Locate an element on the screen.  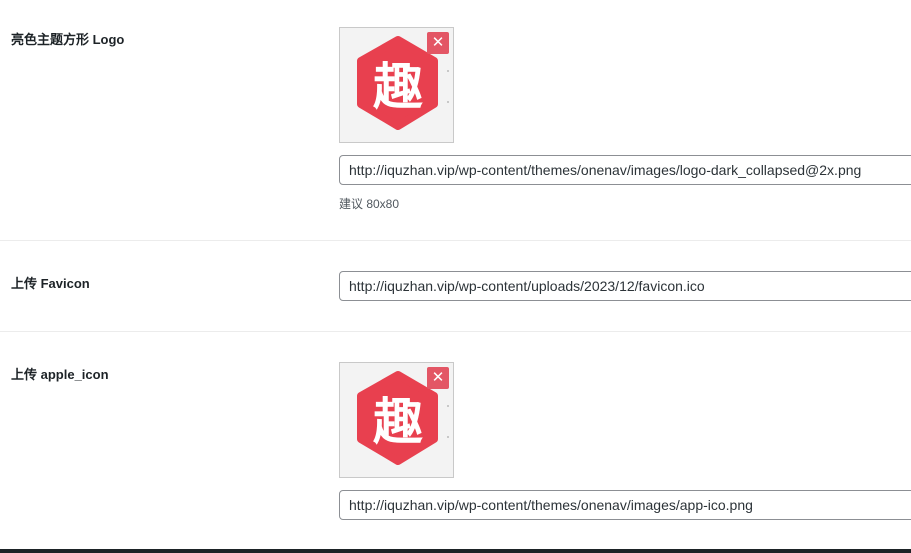
logo-remove-button: ✕ is located at coordinates (438, 43).